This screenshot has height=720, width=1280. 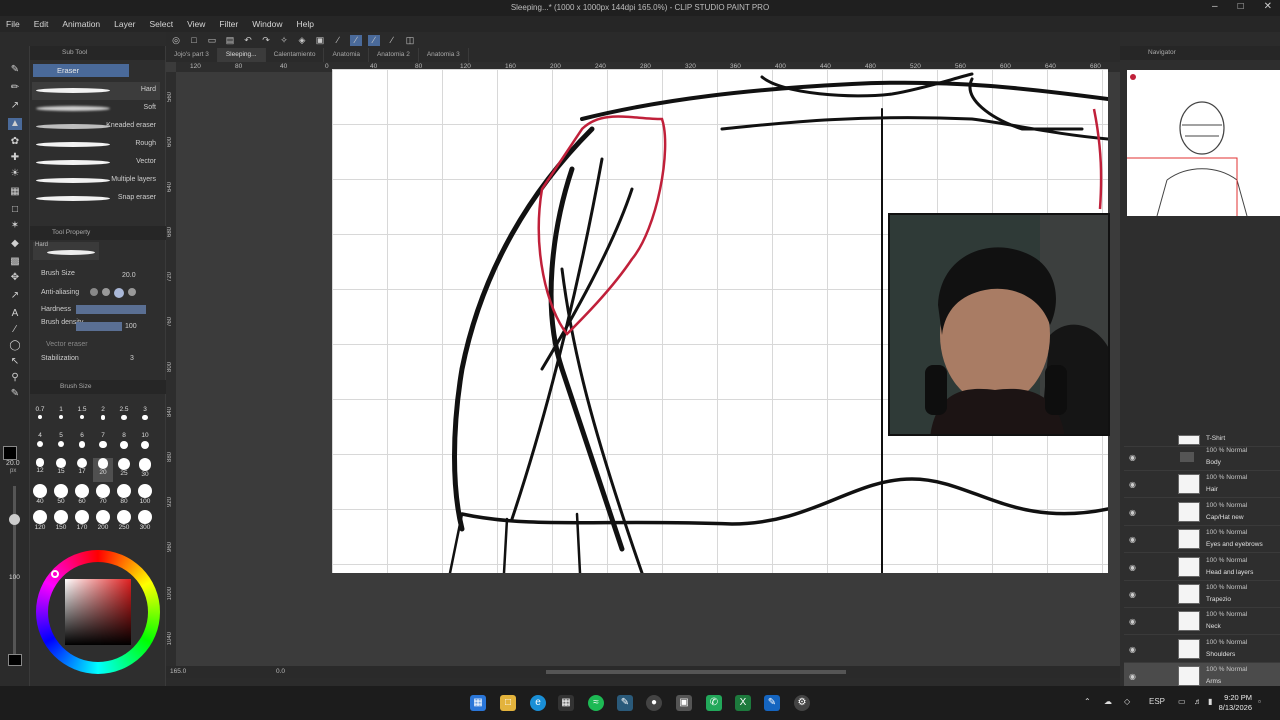 I want to click on brush-size-option: 15, so click(x=61, y=470).